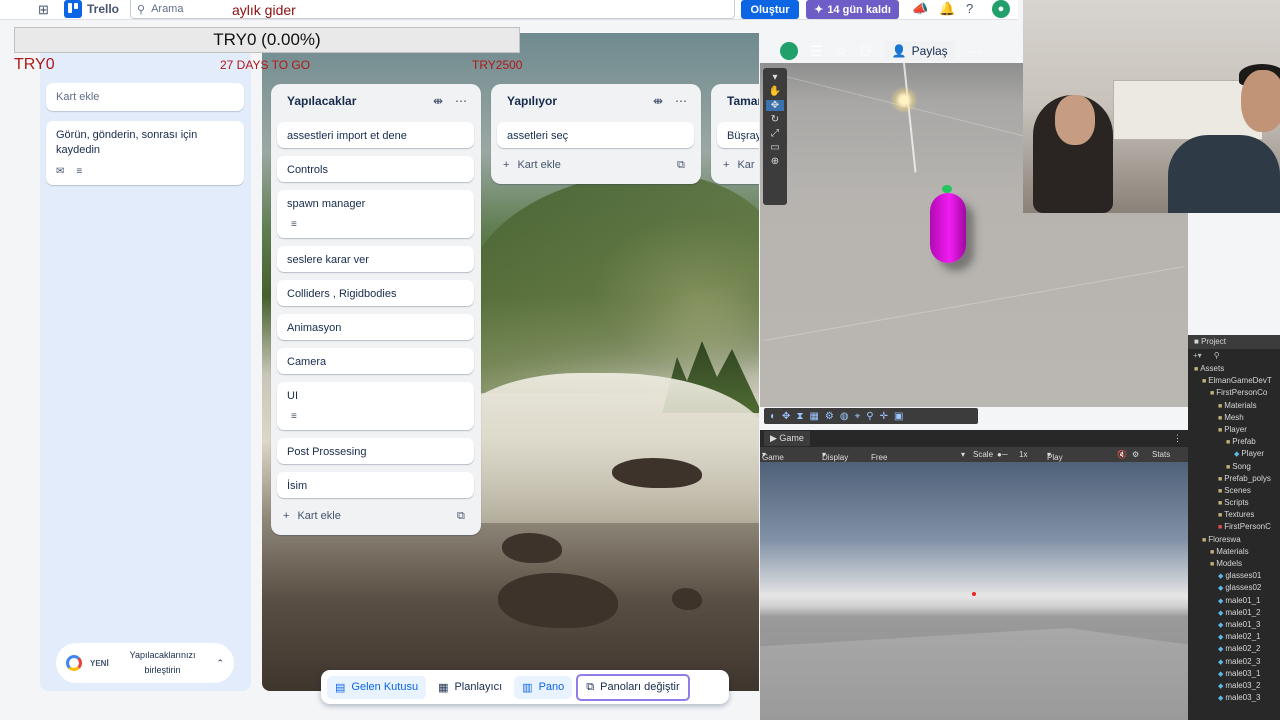  What do you see at coordinates (633, 687) in the screenshot?
I see `nav-switch-boards: ⧉ Panoları değiştir` at bounding box center [633, 687].